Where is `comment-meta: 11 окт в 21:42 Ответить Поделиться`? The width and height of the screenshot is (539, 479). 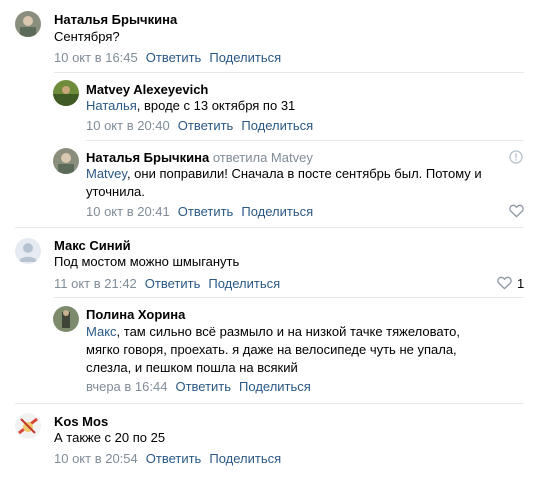 comment-meta: 11 окт в 21:42 Ответить Поделиться is located at coordinates (167, 283).